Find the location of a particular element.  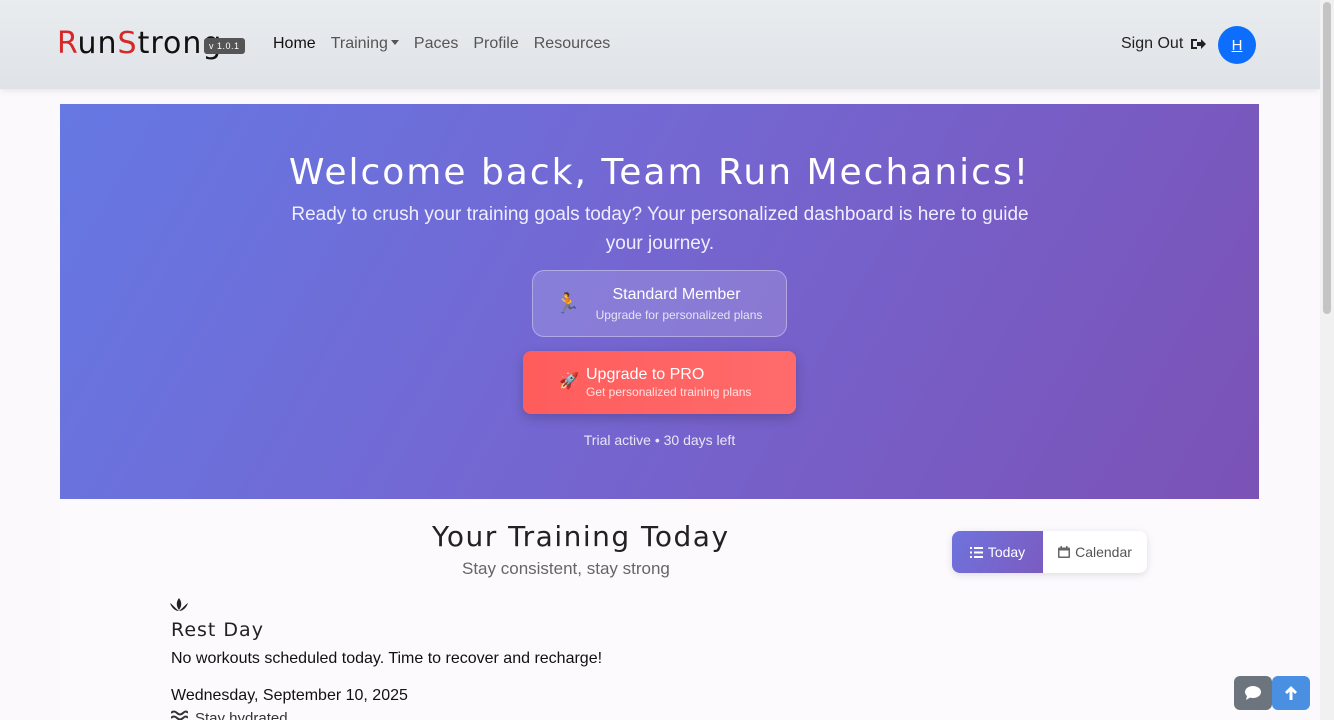

membership-subtitle: Upgrade for personalized plans is located at coordinates (679, 315).